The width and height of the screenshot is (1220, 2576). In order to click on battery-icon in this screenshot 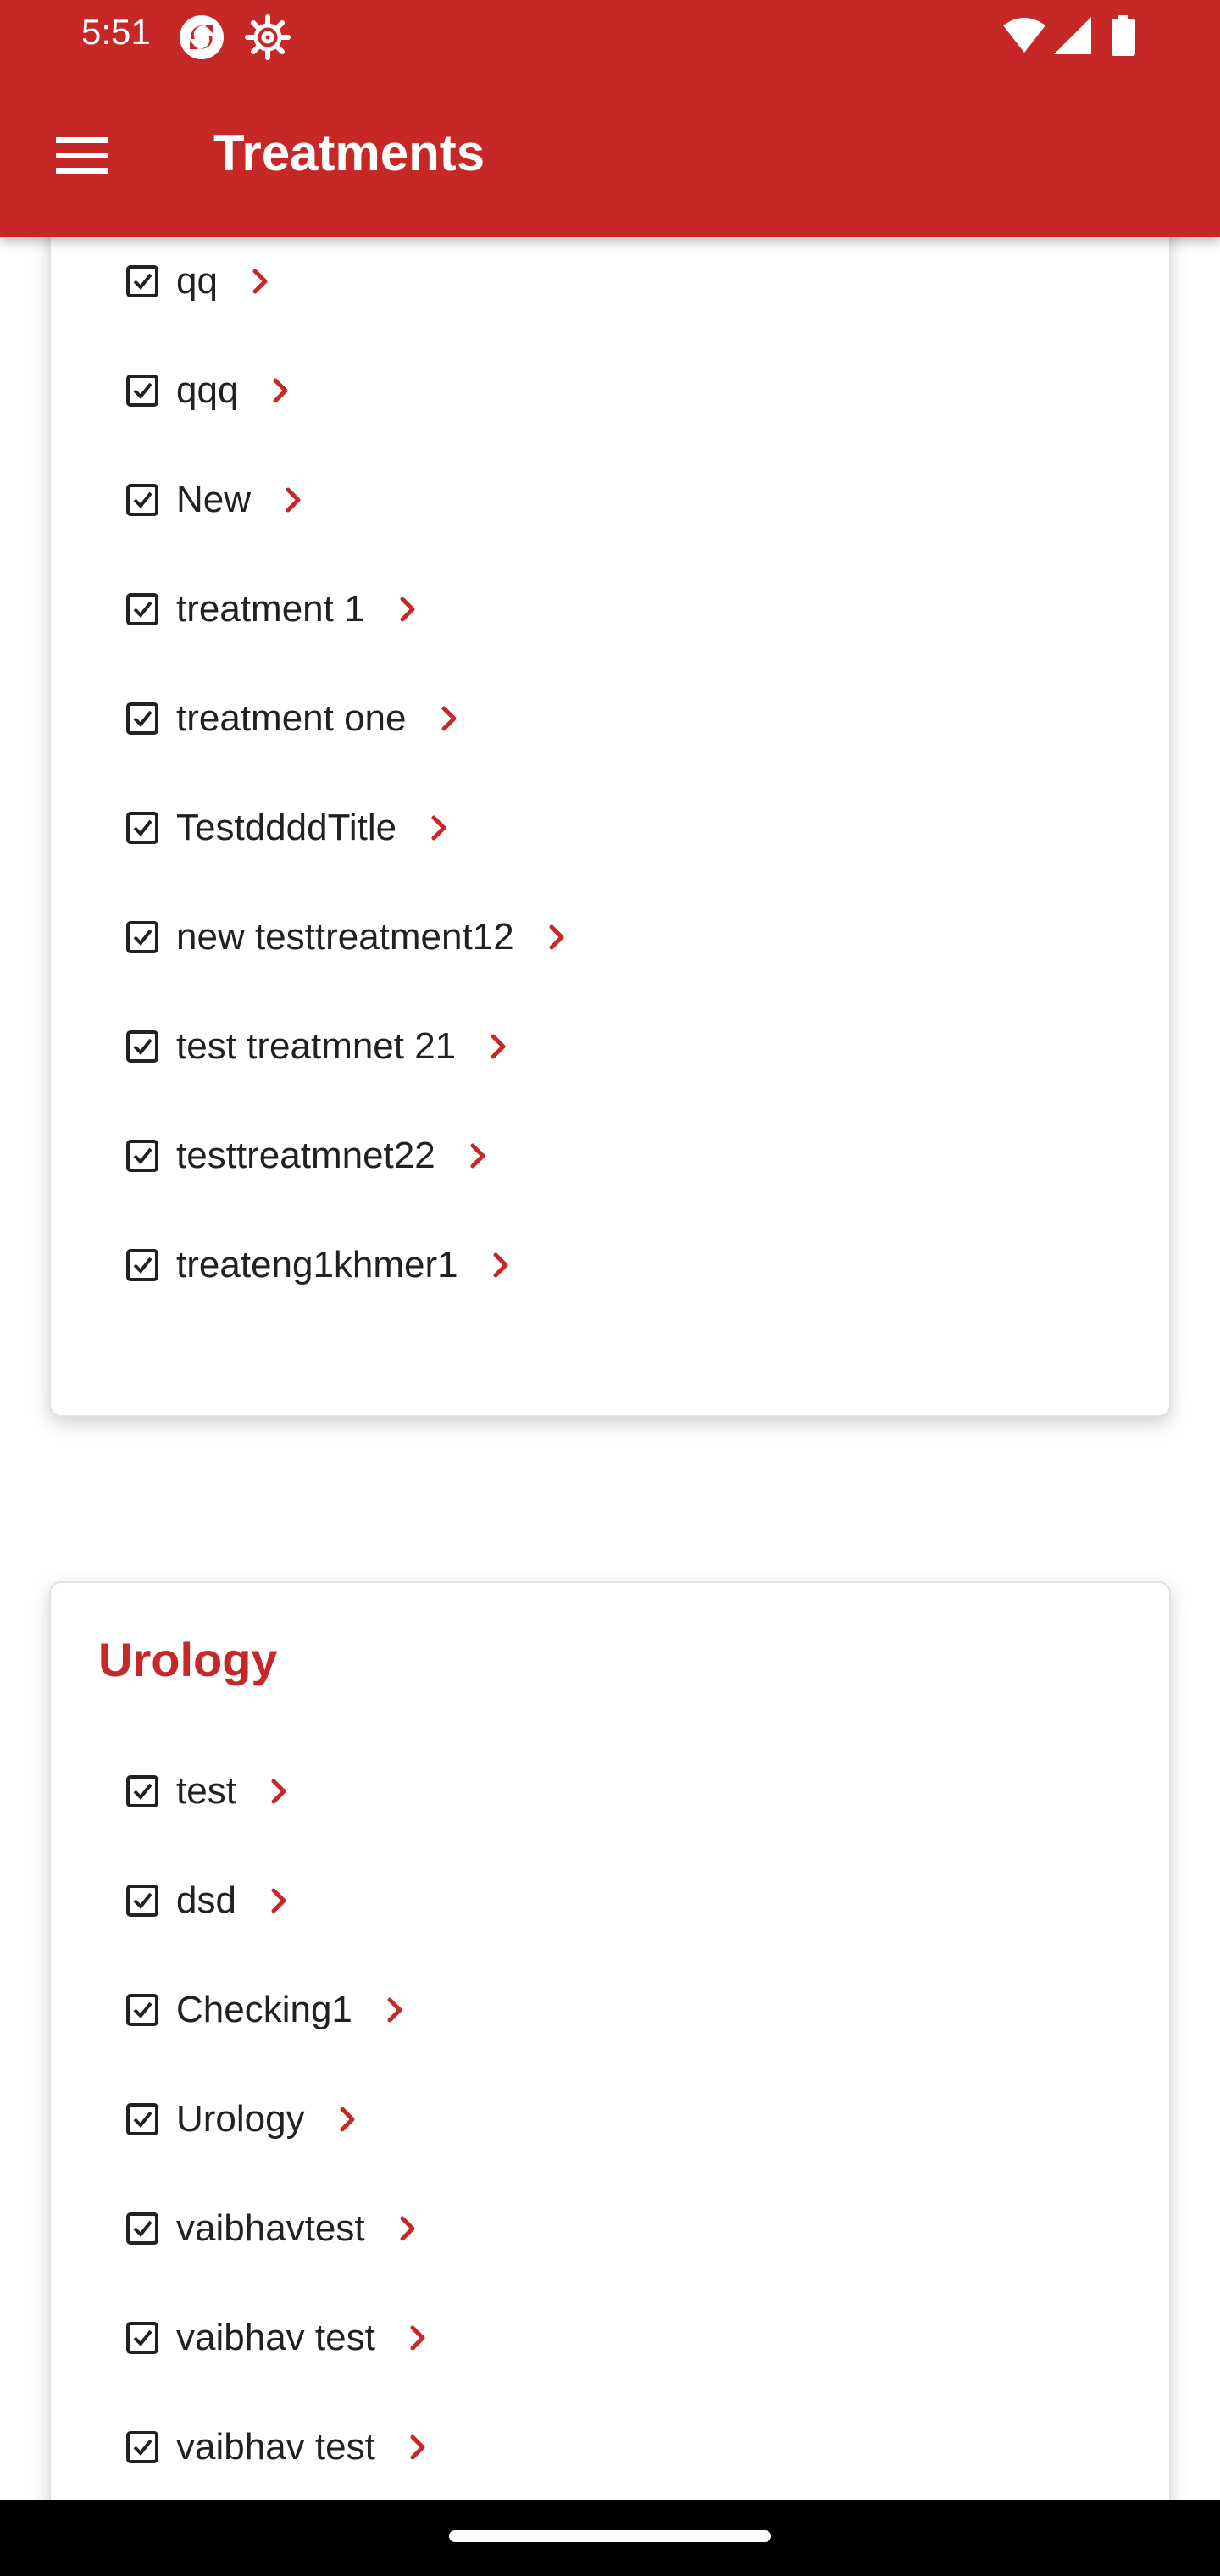, I will do `click(1123, 37)`.